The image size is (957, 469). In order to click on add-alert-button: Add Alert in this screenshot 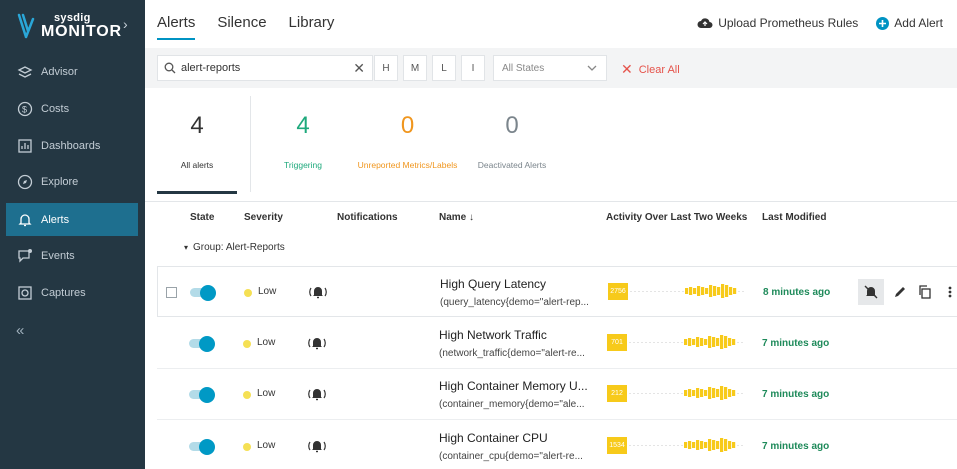, I will do `click(909, 23)`.